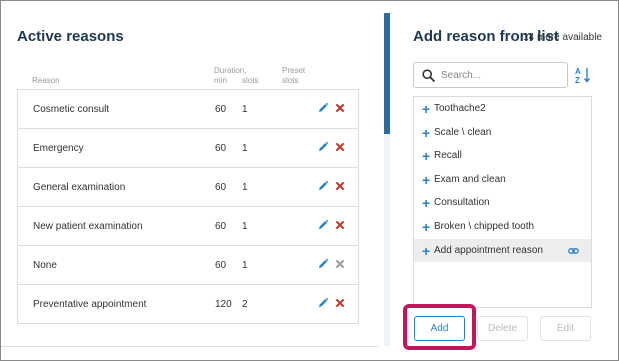  What do you see at coordinates (470, 179) in the screenshot?
I see `list-item-label: Exam and clean` at bounding box center [470, 179].